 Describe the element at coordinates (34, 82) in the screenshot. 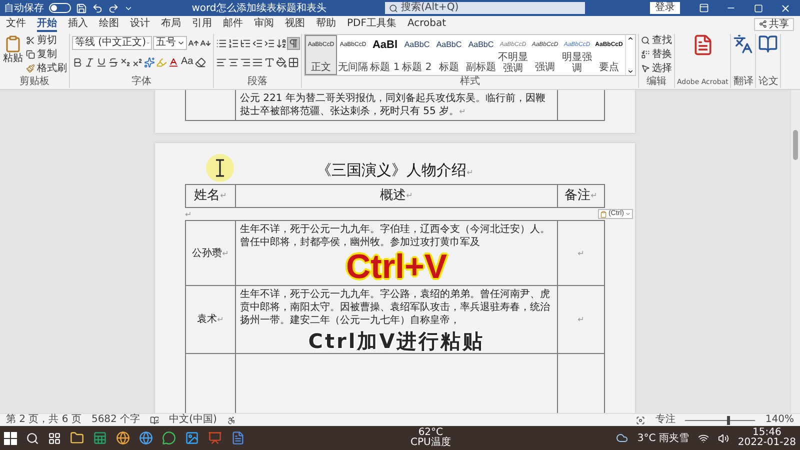

I see `group-label: 剪贴板` at that location.